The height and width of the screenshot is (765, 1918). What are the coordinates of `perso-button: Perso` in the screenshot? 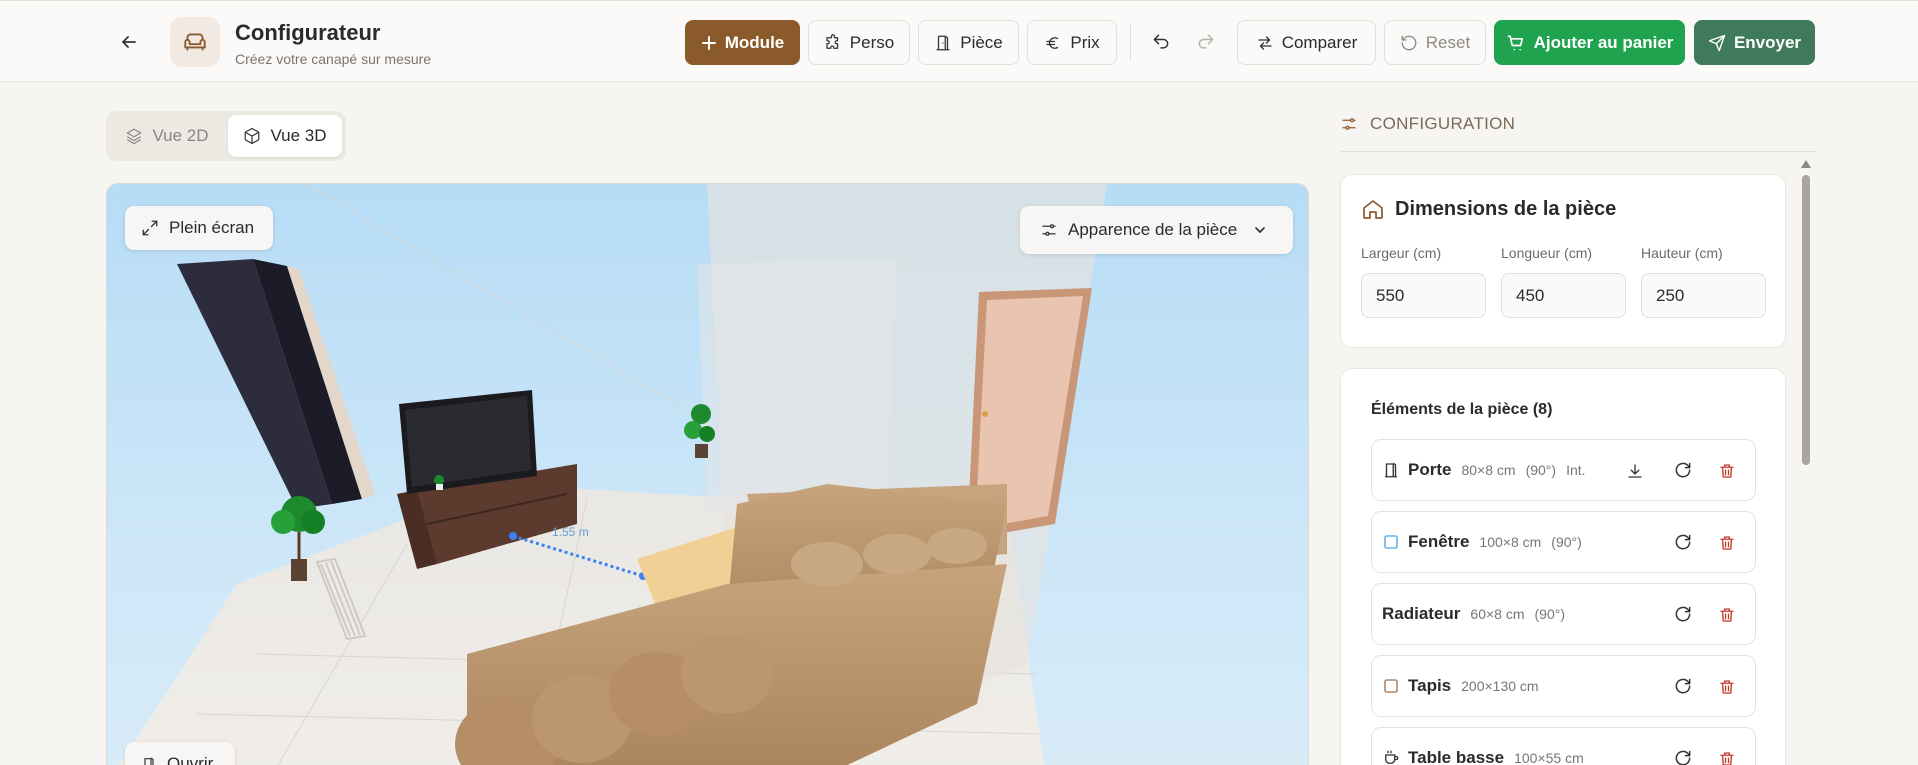 It's located at (859, 42).